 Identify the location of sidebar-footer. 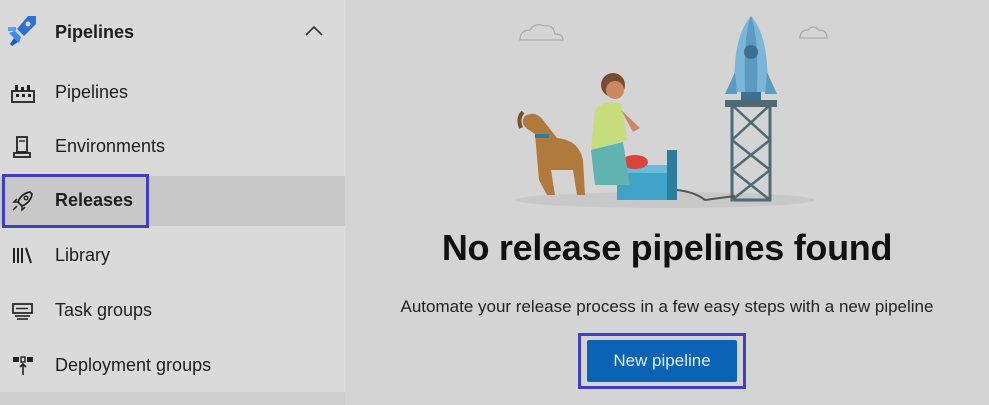
(172, 398).